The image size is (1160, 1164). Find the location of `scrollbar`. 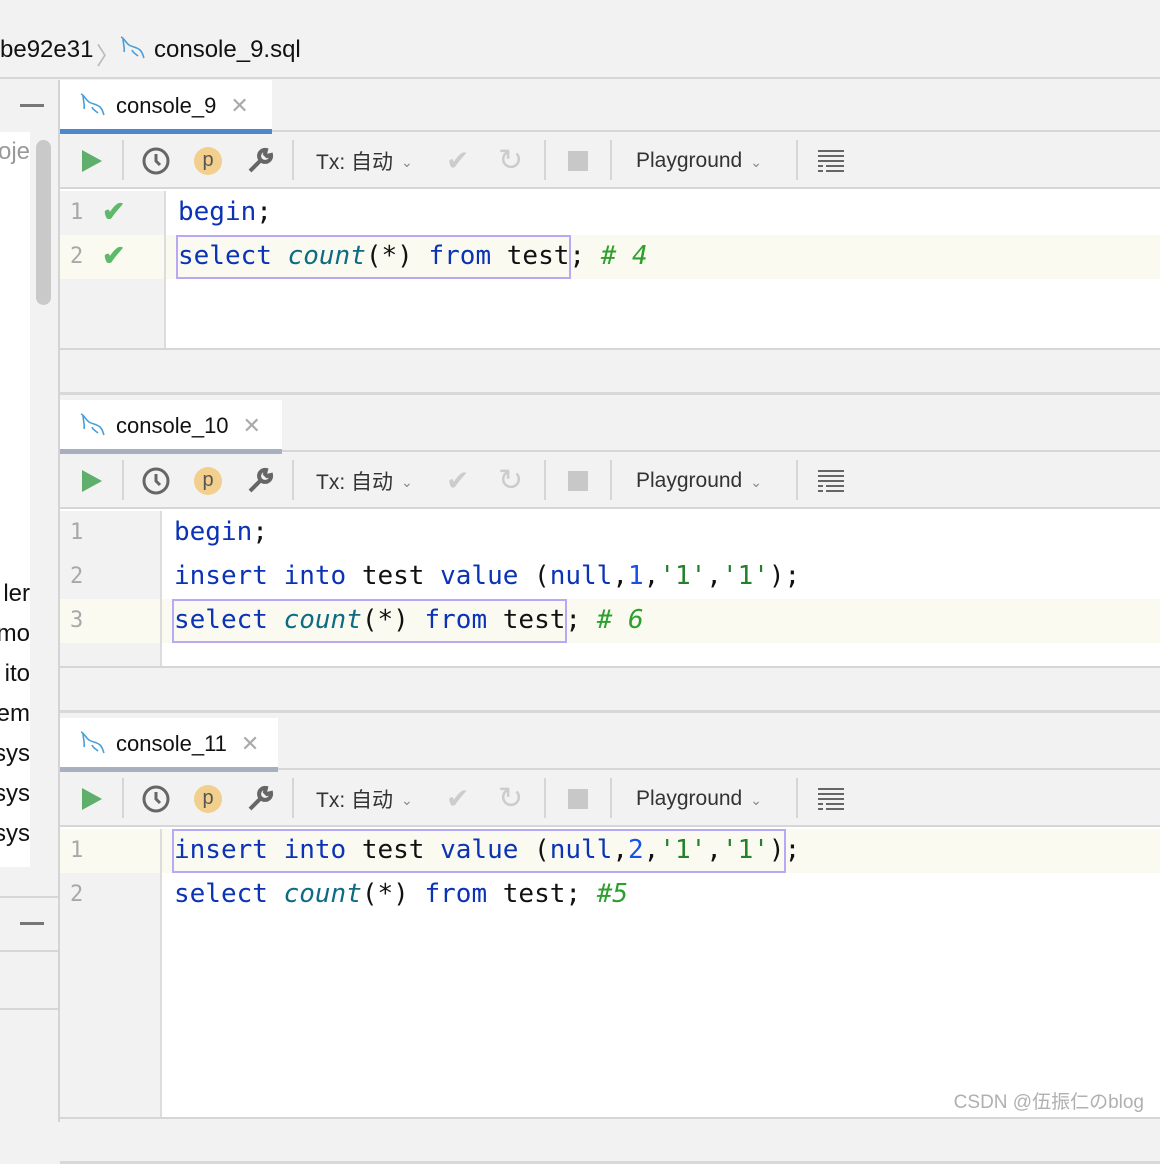

scrollbar is located at coordinates (43, 222).